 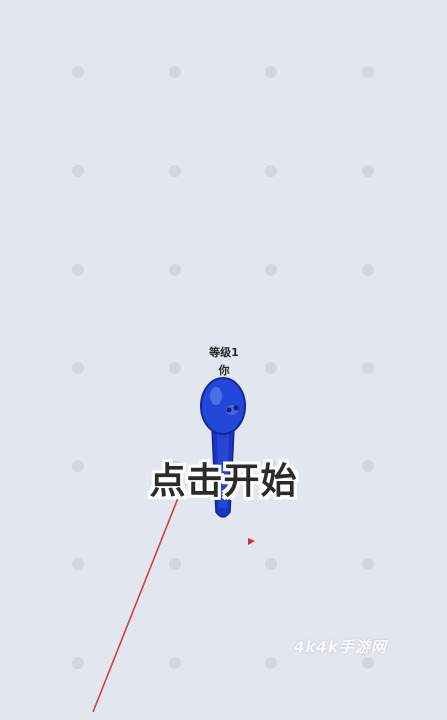 I want to click on player-level-label: 等级1, so click(x=224, y=352).